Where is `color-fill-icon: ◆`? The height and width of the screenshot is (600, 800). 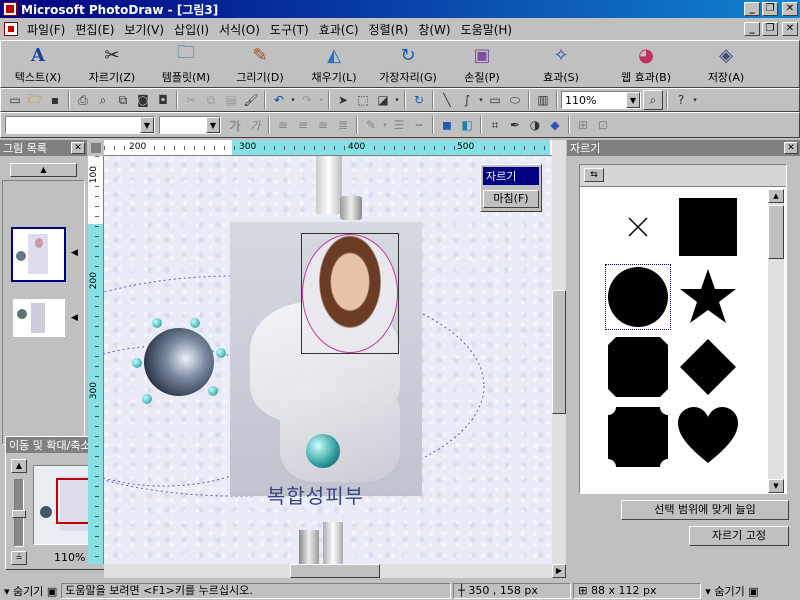 color-fill-icon: ◆ is located at coordinates (555, 125).